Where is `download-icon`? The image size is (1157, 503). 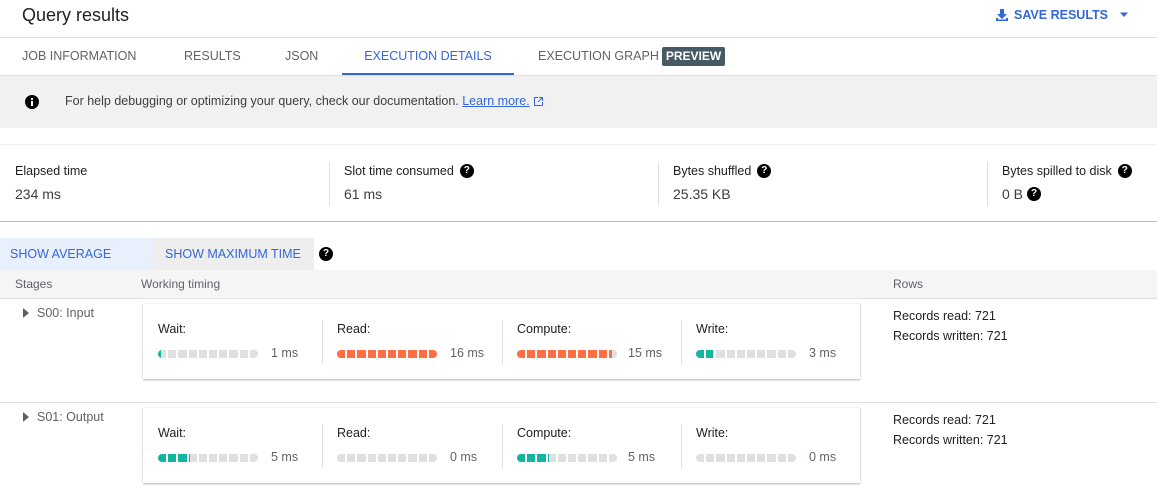
download-icon is located at coordinates (1002, 15).